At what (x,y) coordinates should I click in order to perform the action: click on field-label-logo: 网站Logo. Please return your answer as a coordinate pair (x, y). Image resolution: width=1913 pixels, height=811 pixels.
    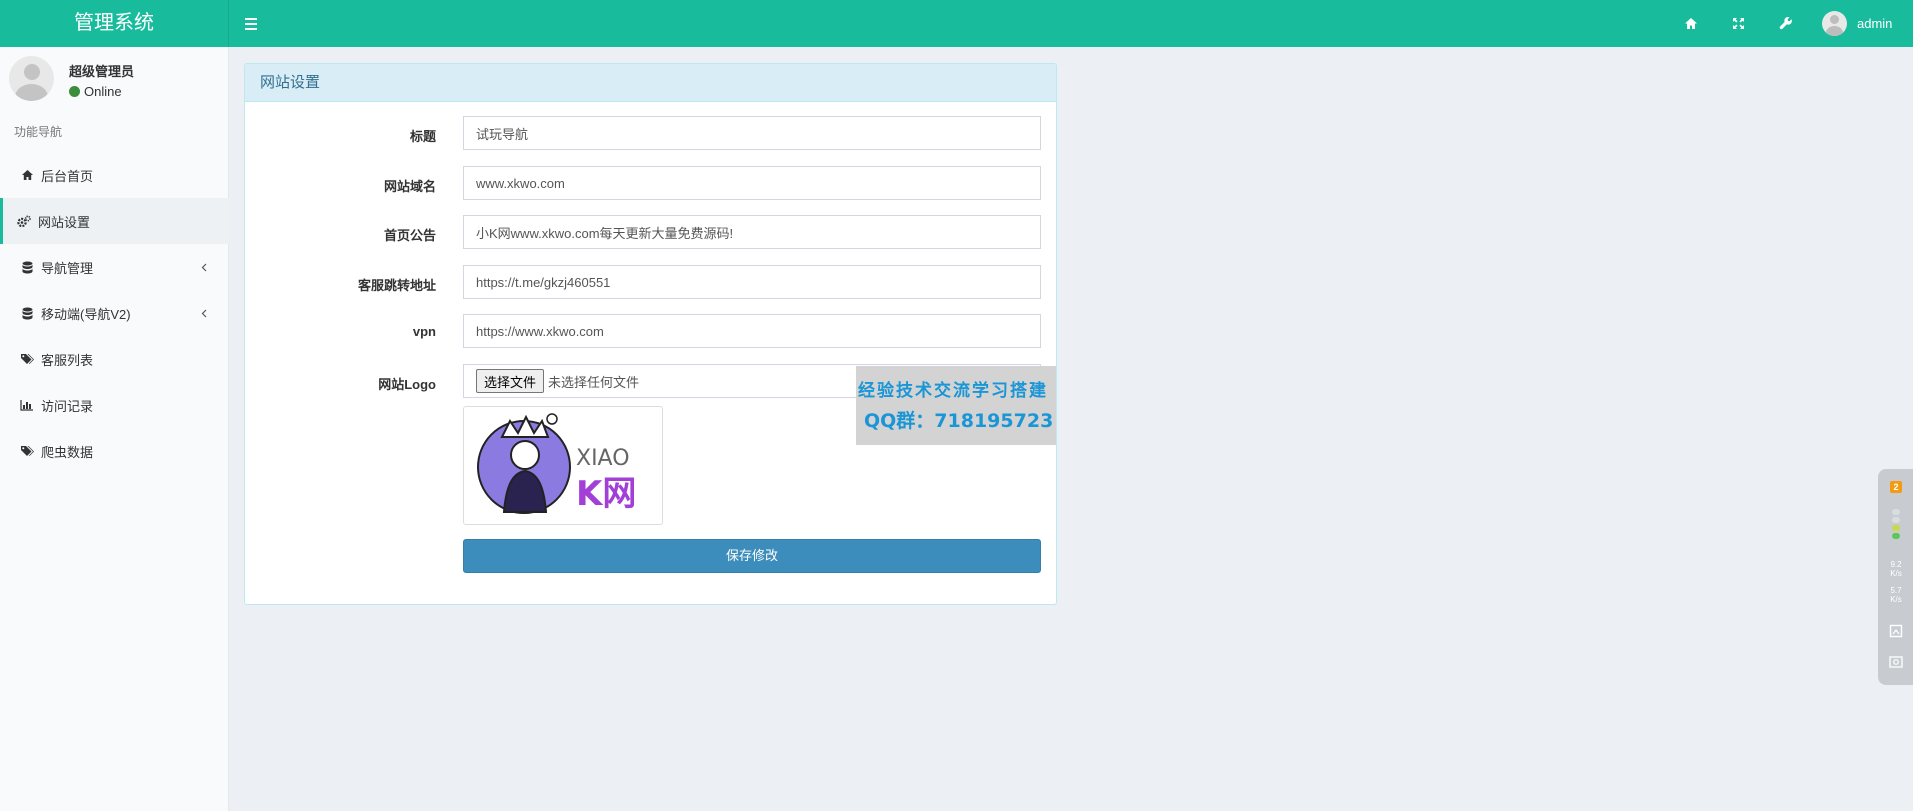
    Looking at the image, I should click on (407, 384).